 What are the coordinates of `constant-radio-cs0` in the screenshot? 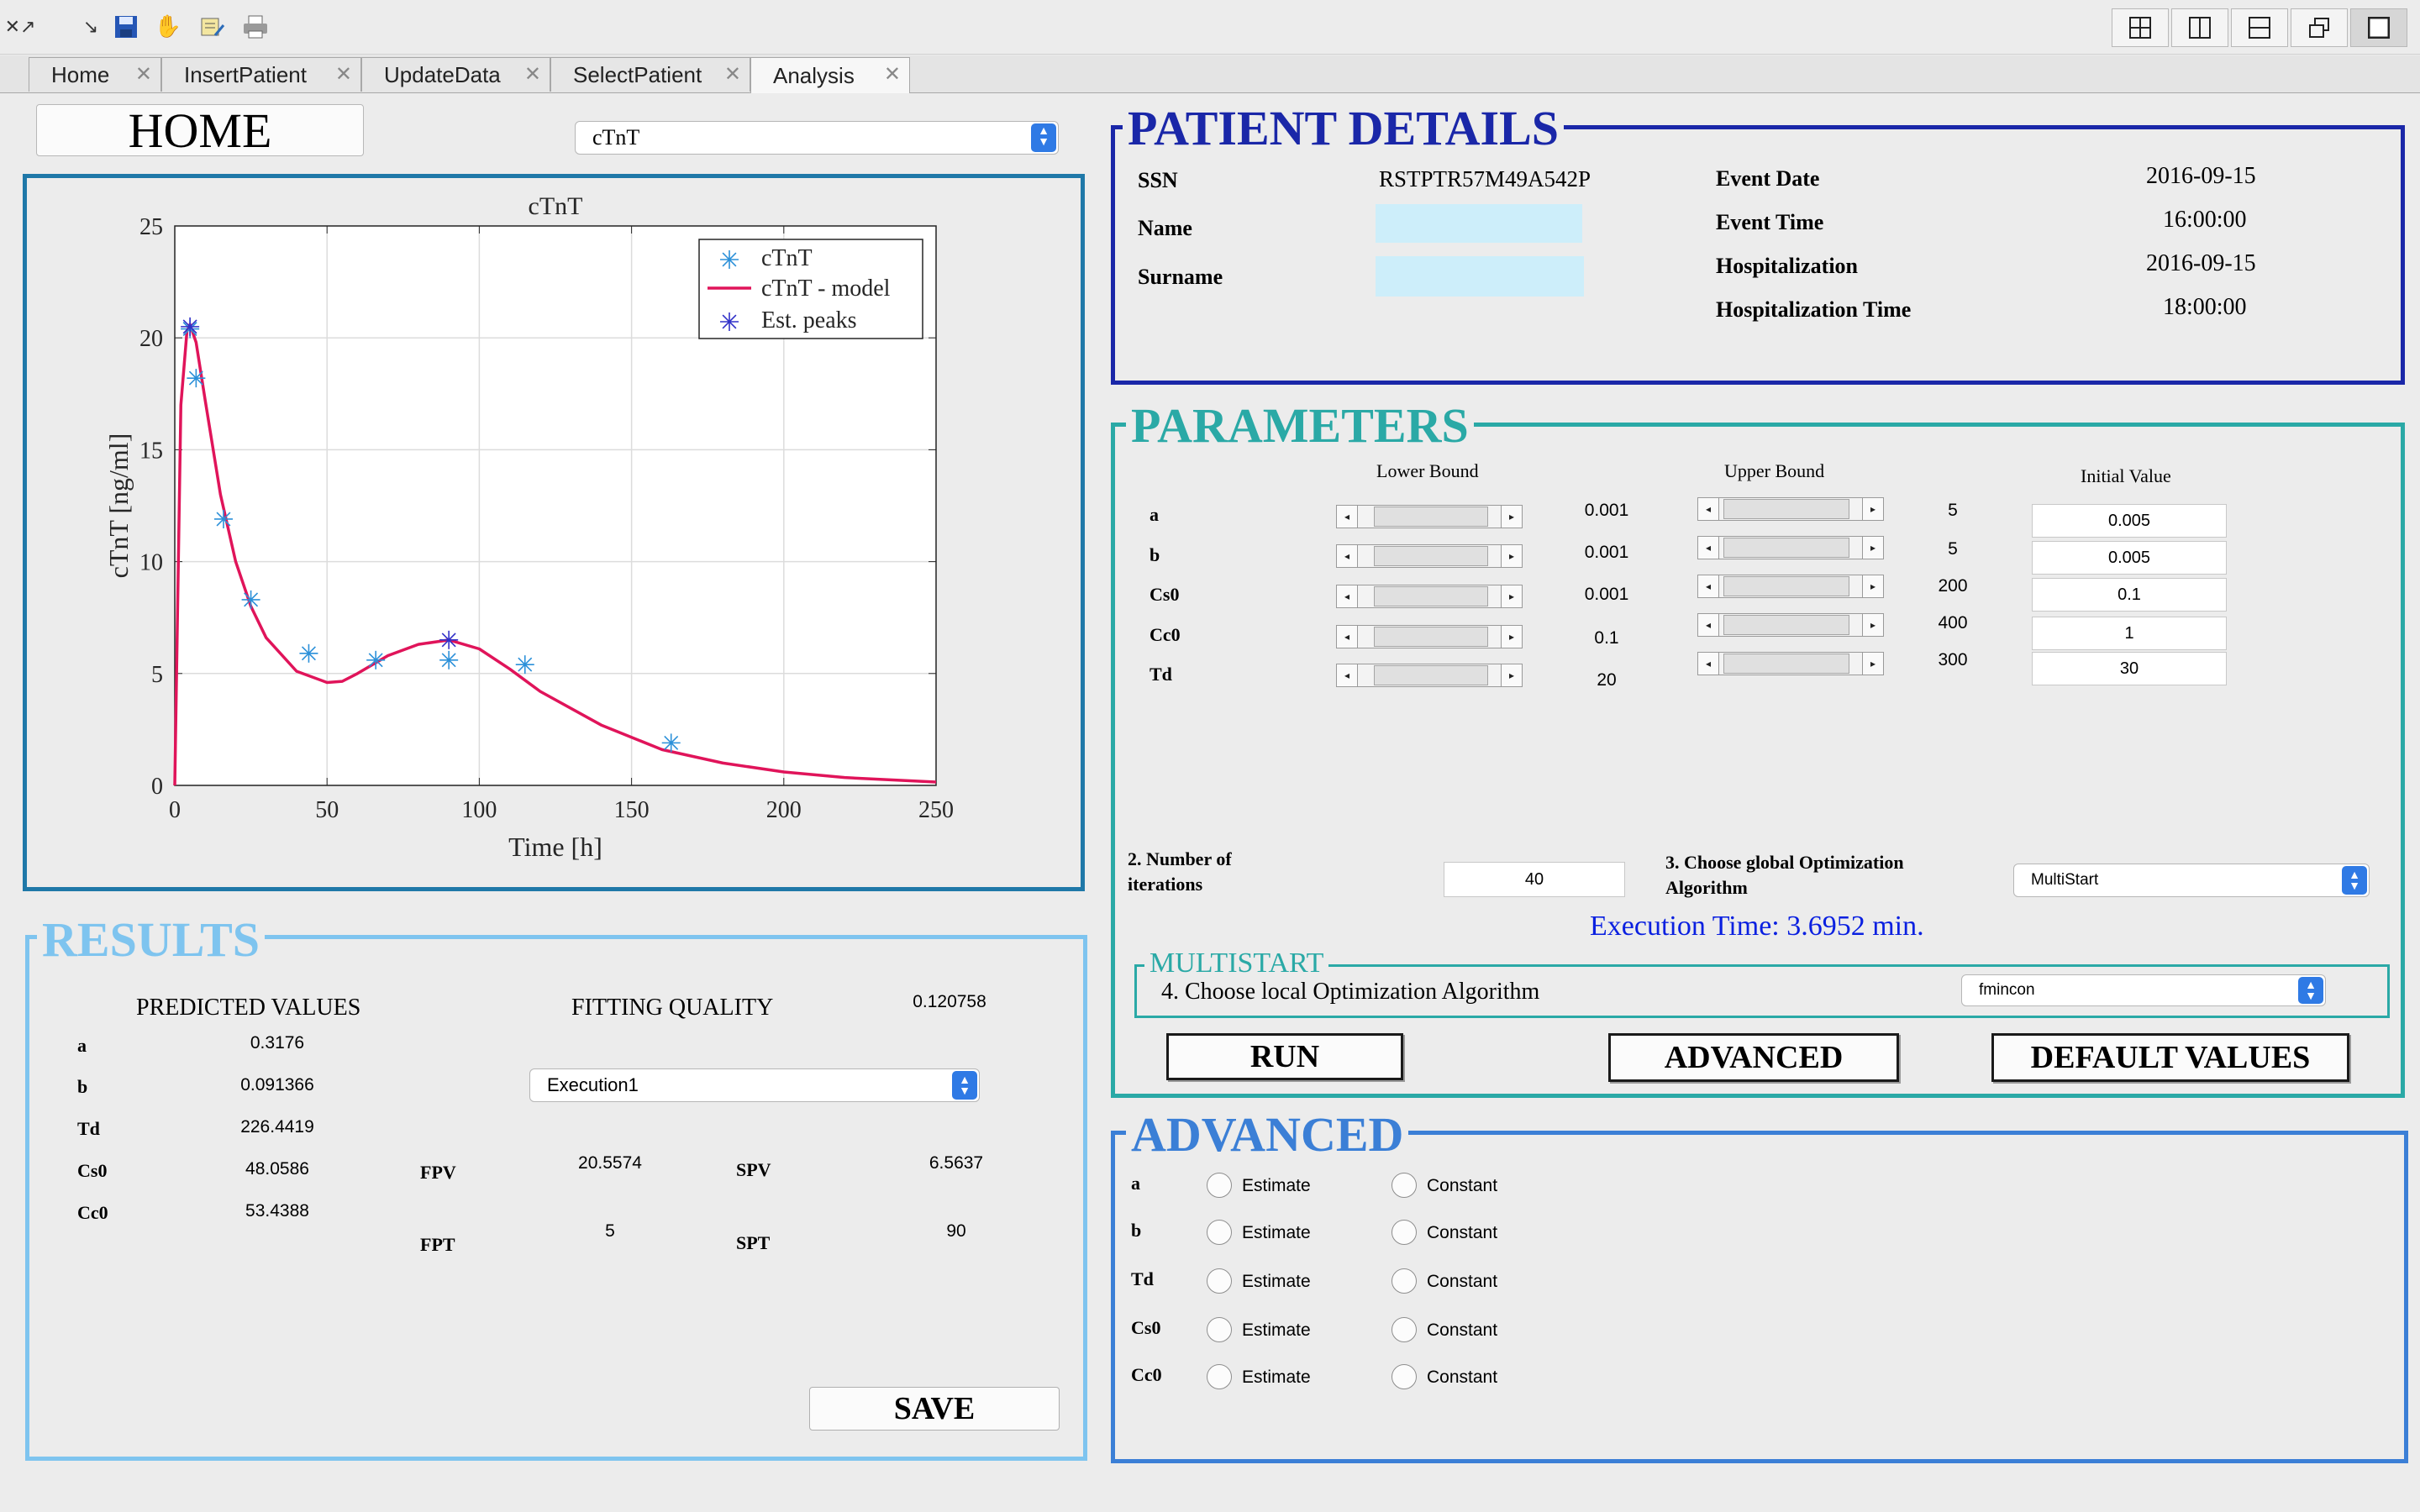 It's located at (1405, 1329).